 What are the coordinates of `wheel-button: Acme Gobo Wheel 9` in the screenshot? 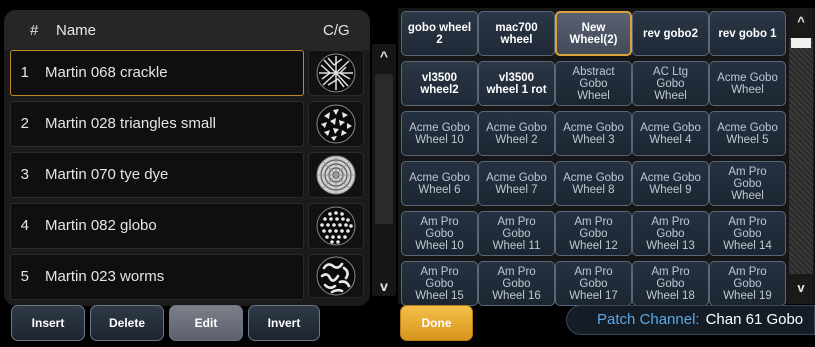 It's located at (670, 183).